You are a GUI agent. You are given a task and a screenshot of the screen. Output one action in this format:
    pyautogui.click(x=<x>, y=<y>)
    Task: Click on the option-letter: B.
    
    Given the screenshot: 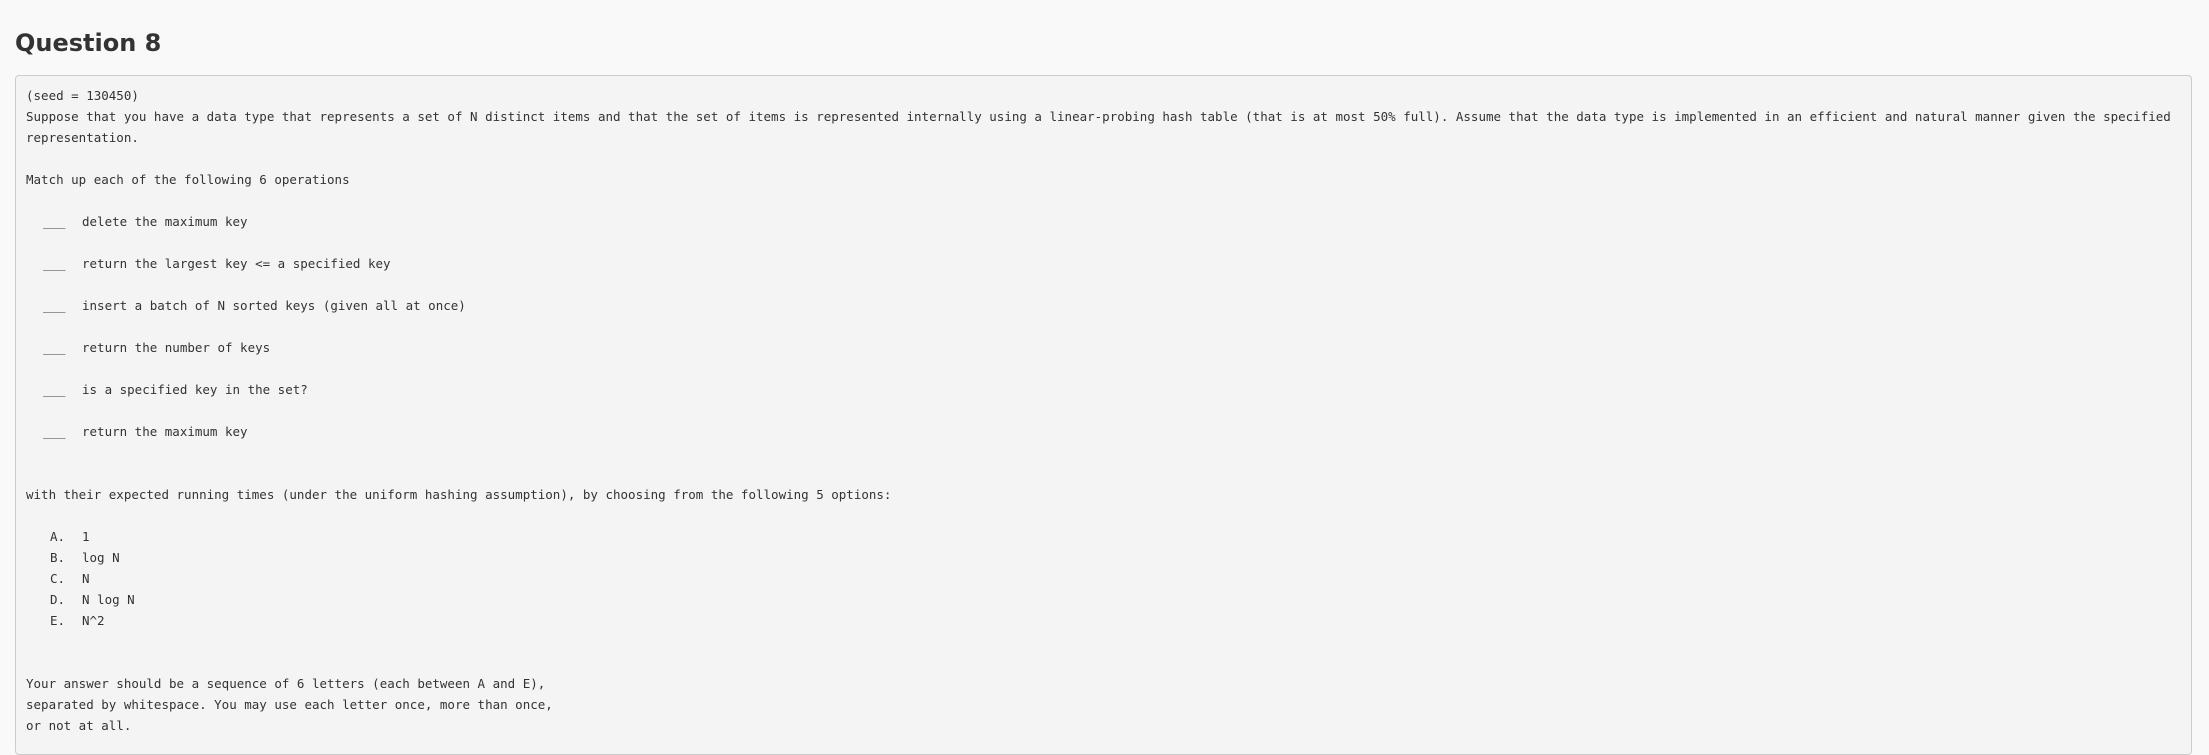 What is the action you would take?
    pyautogui.click(x=58, y=557)
    